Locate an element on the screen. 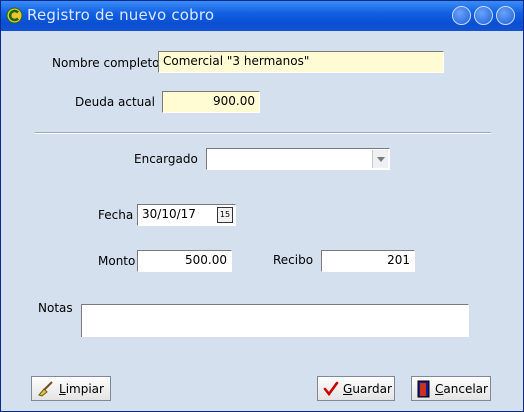 This screenshot has height=412, width=524. calendar-icon: 15 is located at coordinates (225, 215).